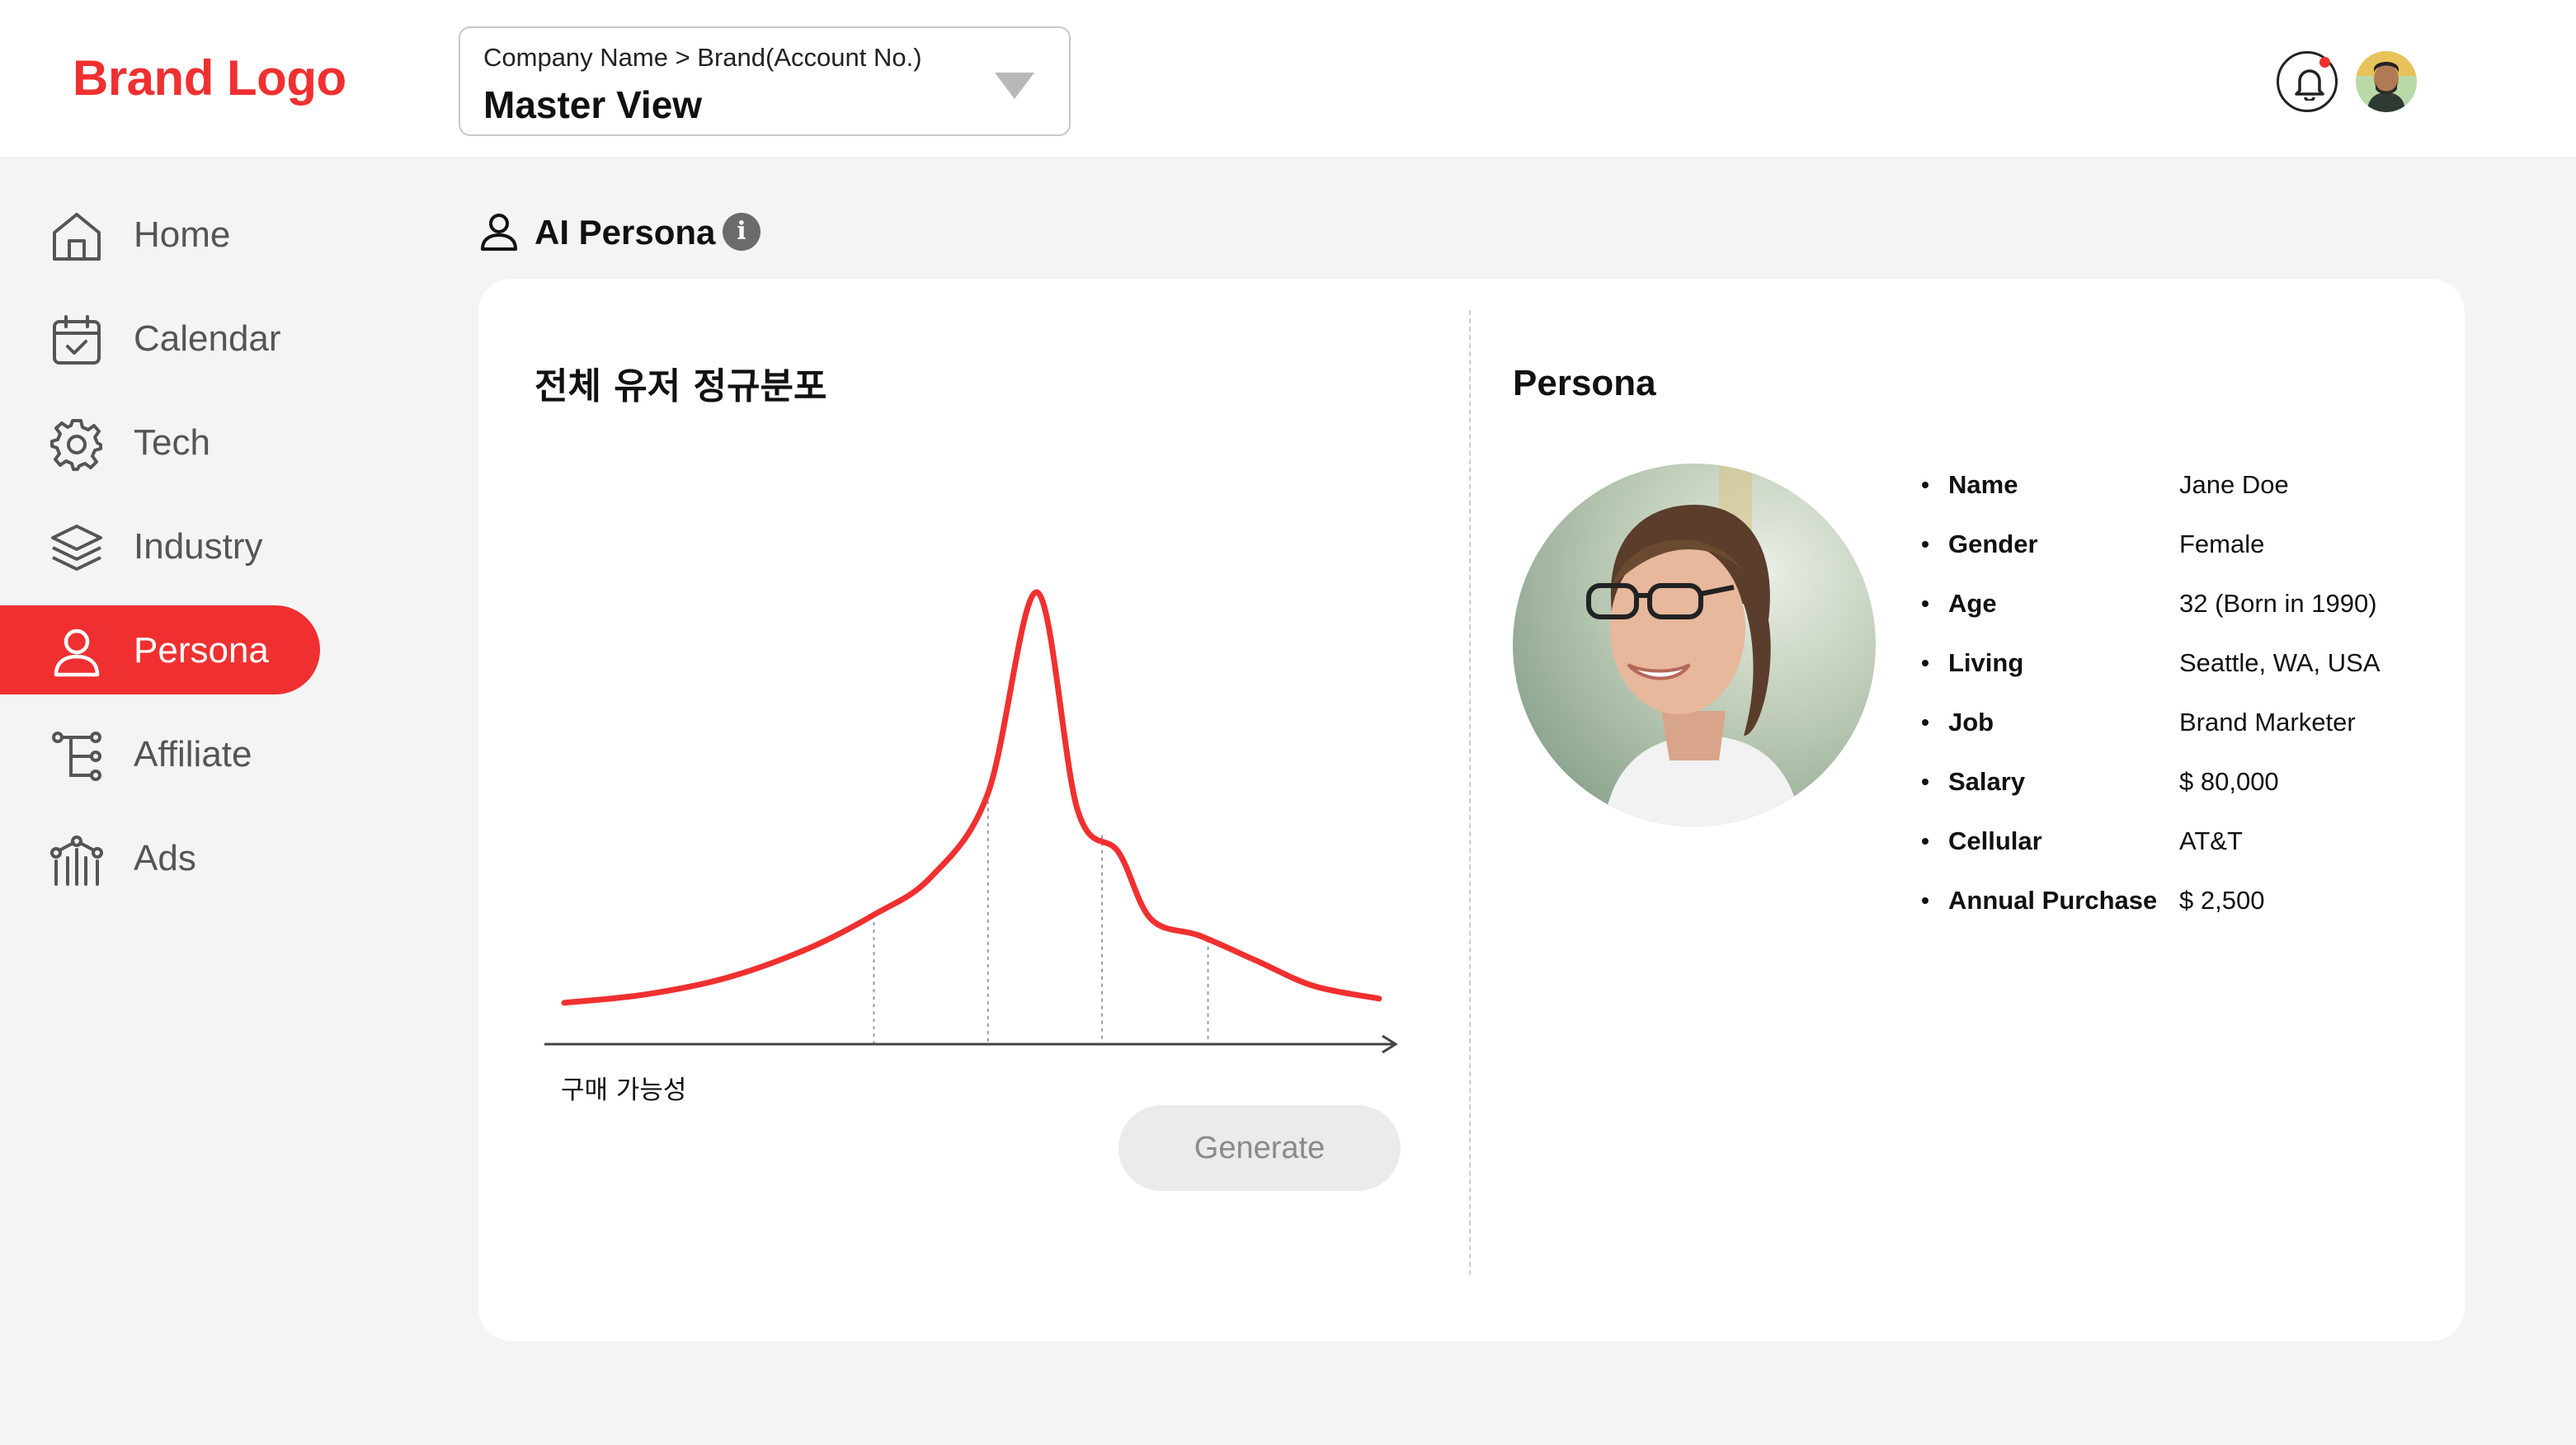  Describe the element at coordinates (1995, 840) in the screenshot. I see `attribute-key: Cellular` at that location.